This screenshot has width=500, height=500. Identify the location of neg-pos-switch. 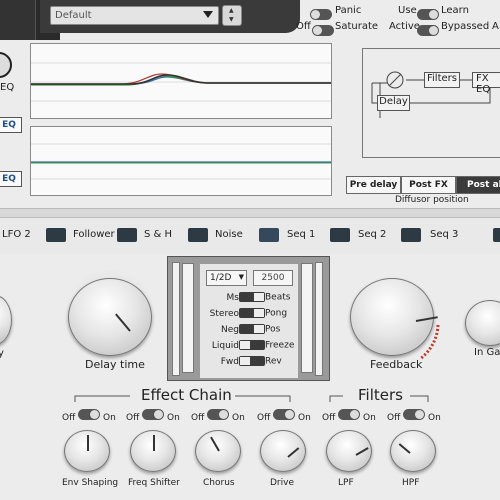
(252, 329).